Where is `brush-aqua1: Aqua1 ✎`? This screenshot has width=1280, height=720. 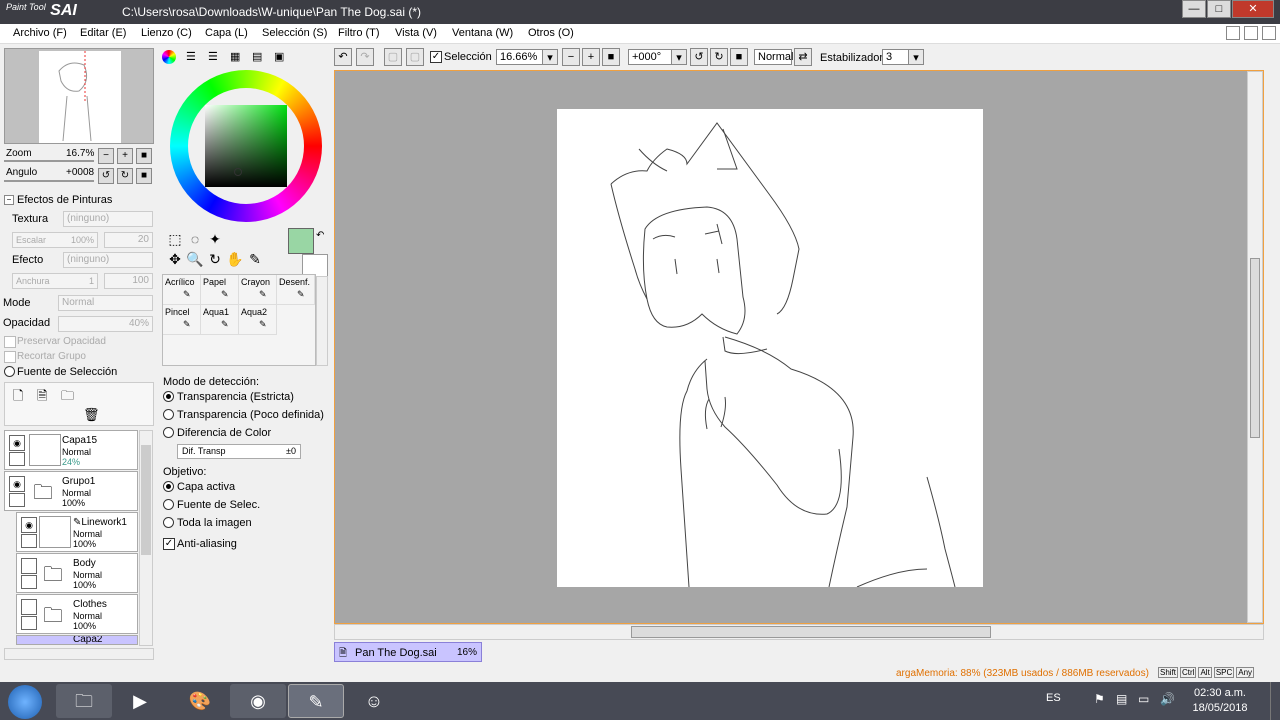 brush-aqua1: Aqua1 ✎ is located at coordinates (220, 320).